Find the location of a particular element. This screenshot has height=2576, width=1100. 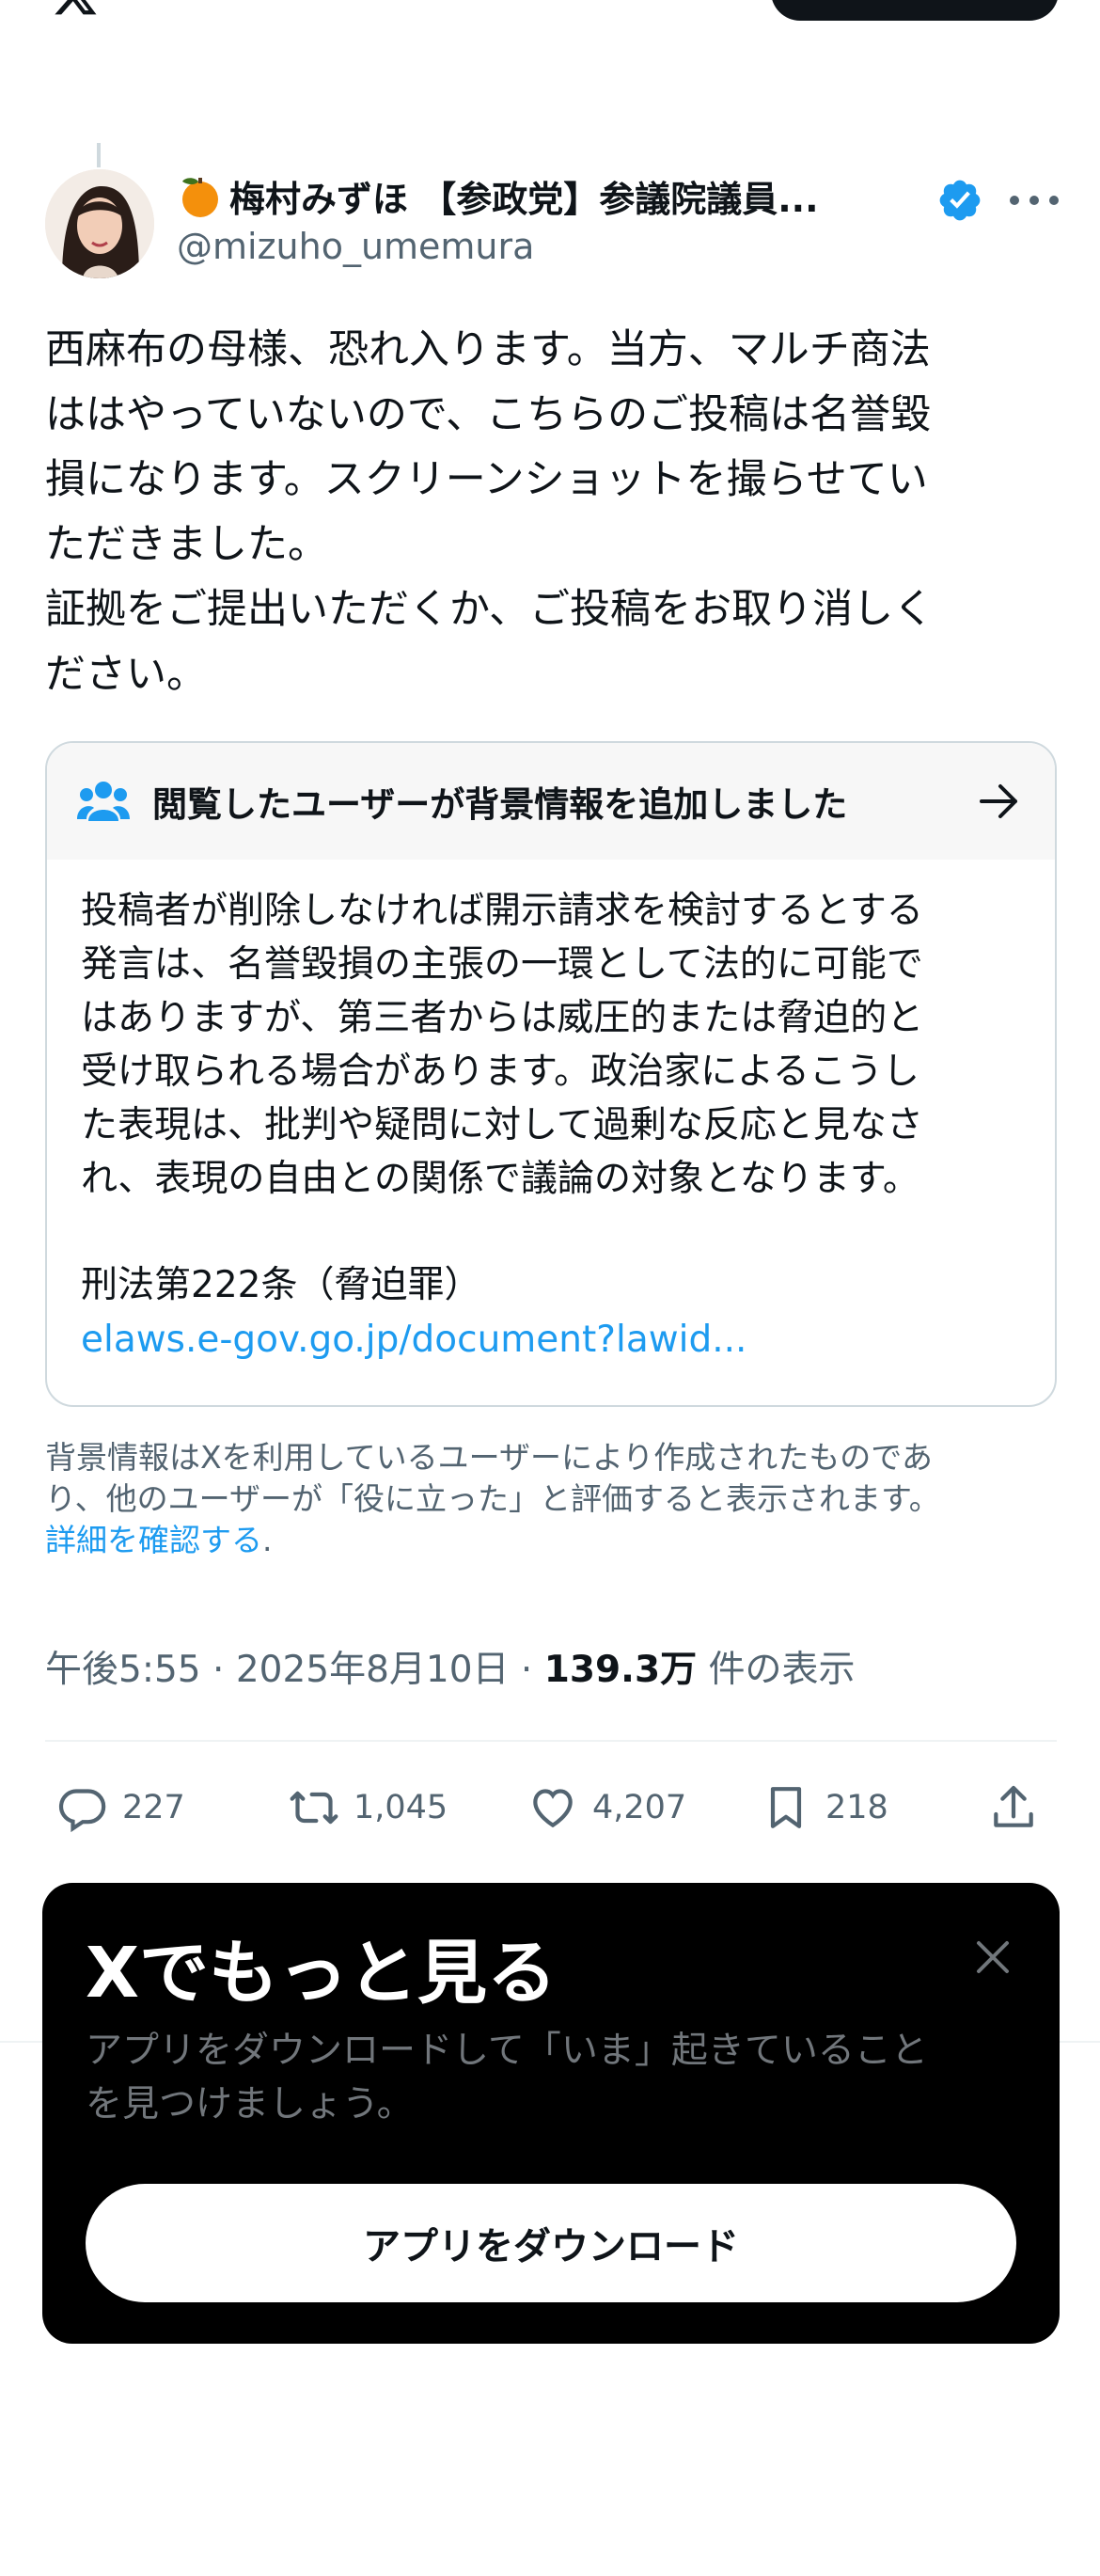

top-bar is located at coordinates (550, 19).